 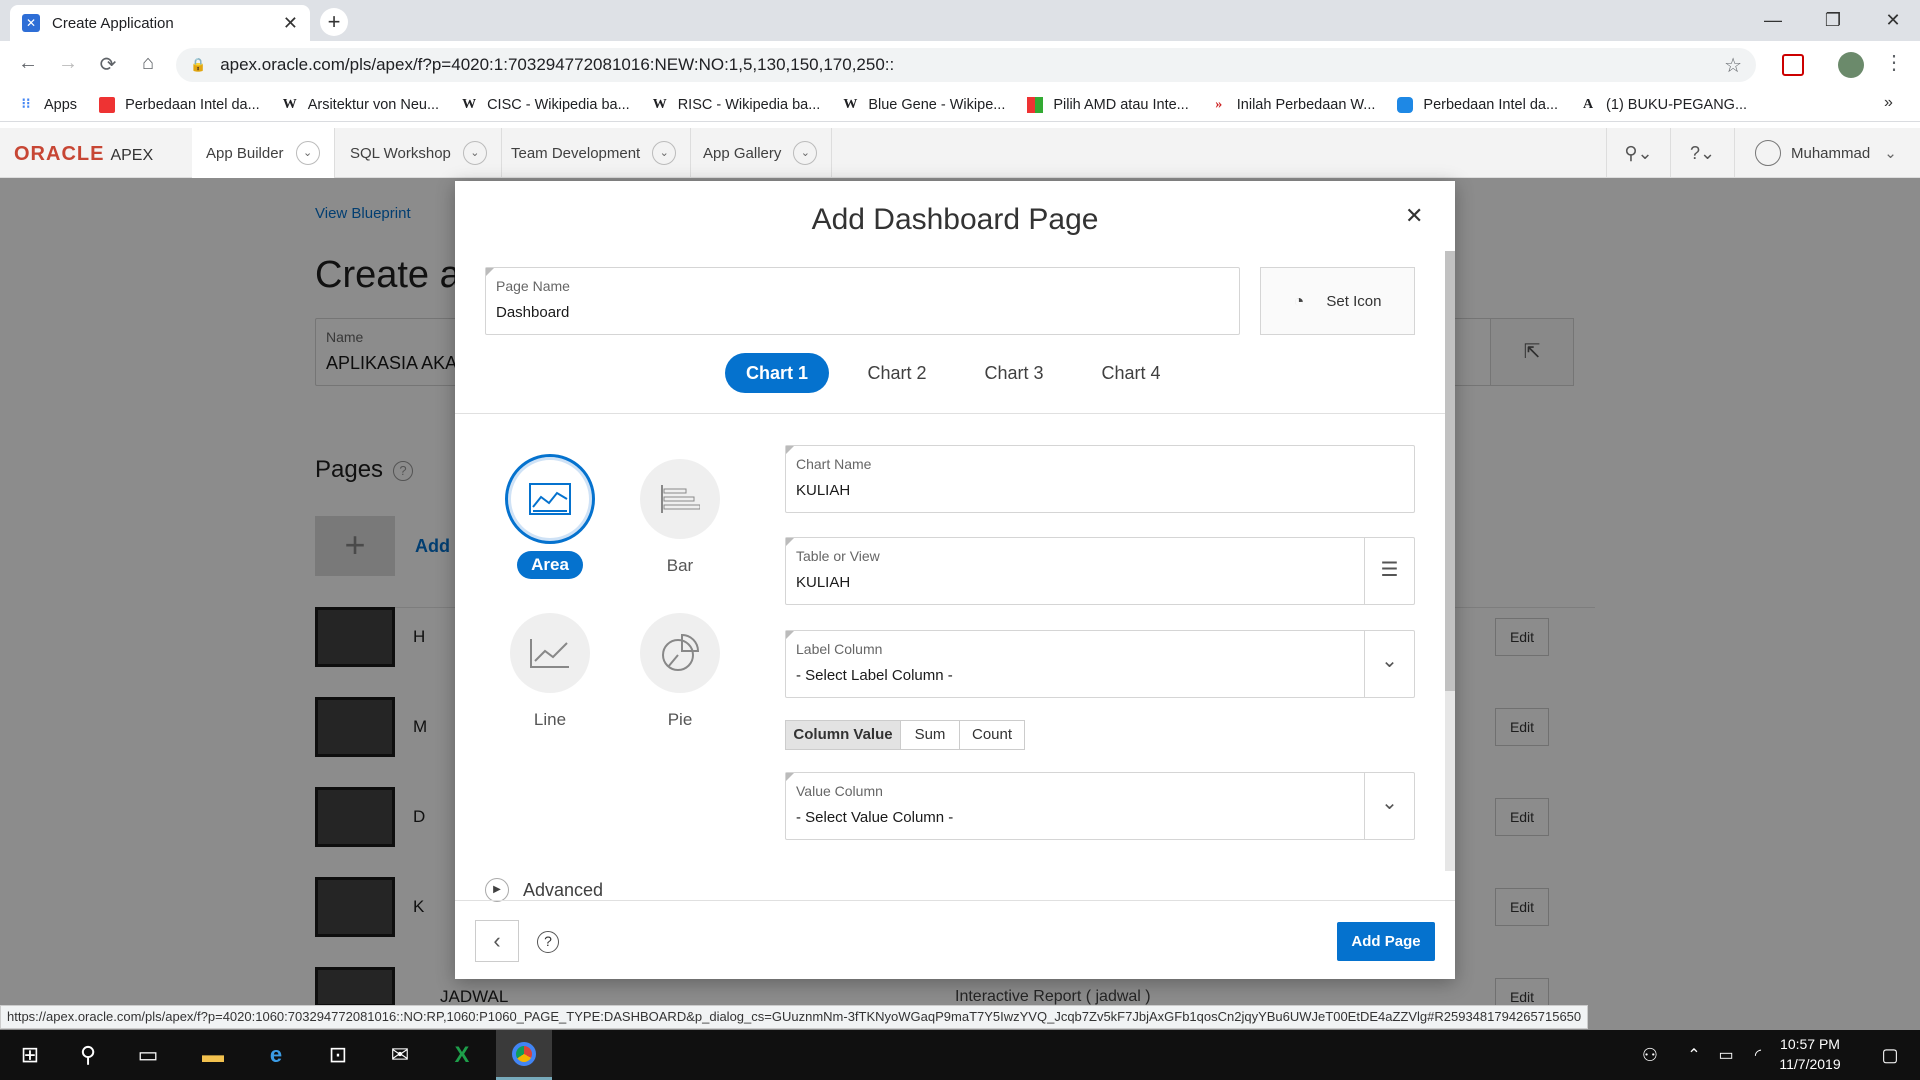 I want to click on chart-type-pie, so click(x=680, y=653).